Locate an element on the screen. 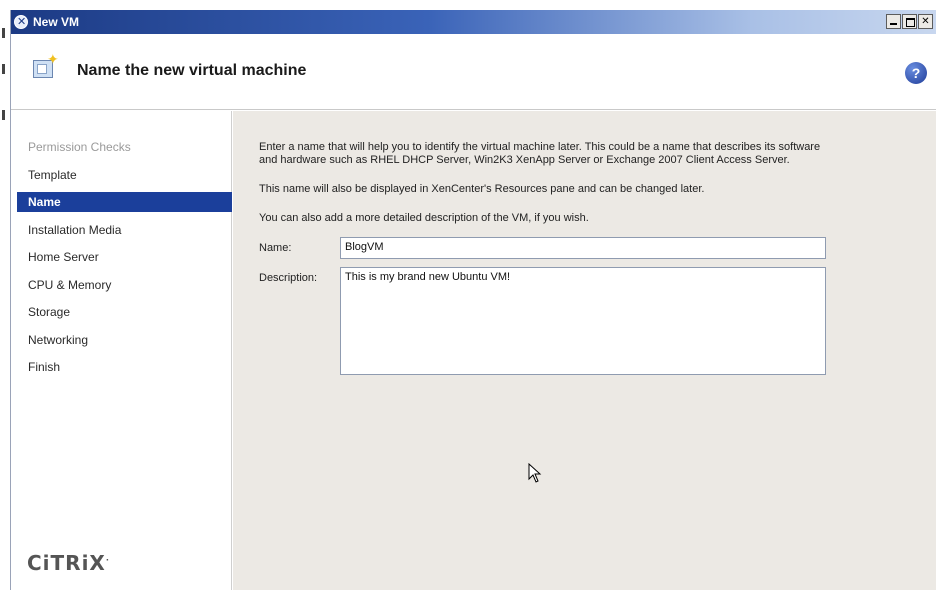 The height and width of the screenshot is (590, 936). help-icon: ? is located at coordinates (916, 73).